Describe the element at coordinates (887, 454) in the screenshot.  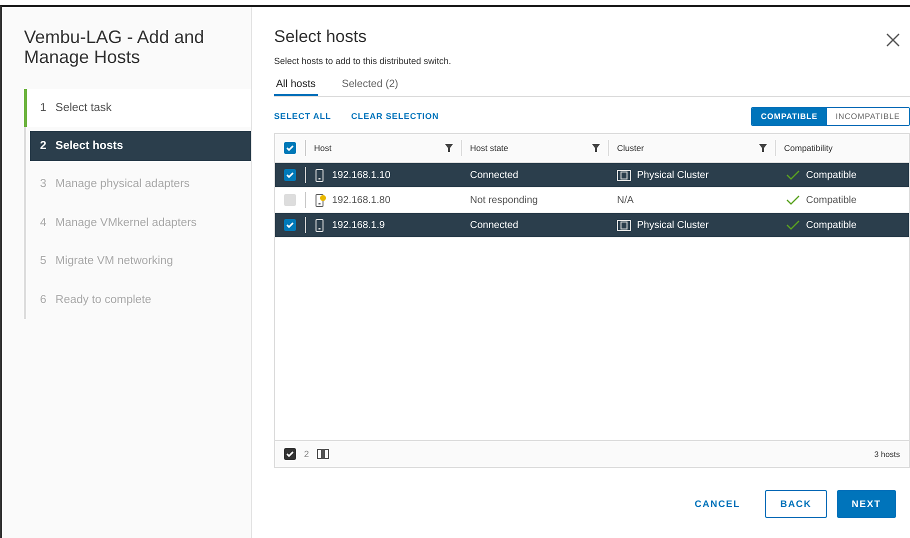
I see `host-count: 3 hosts` at that location.